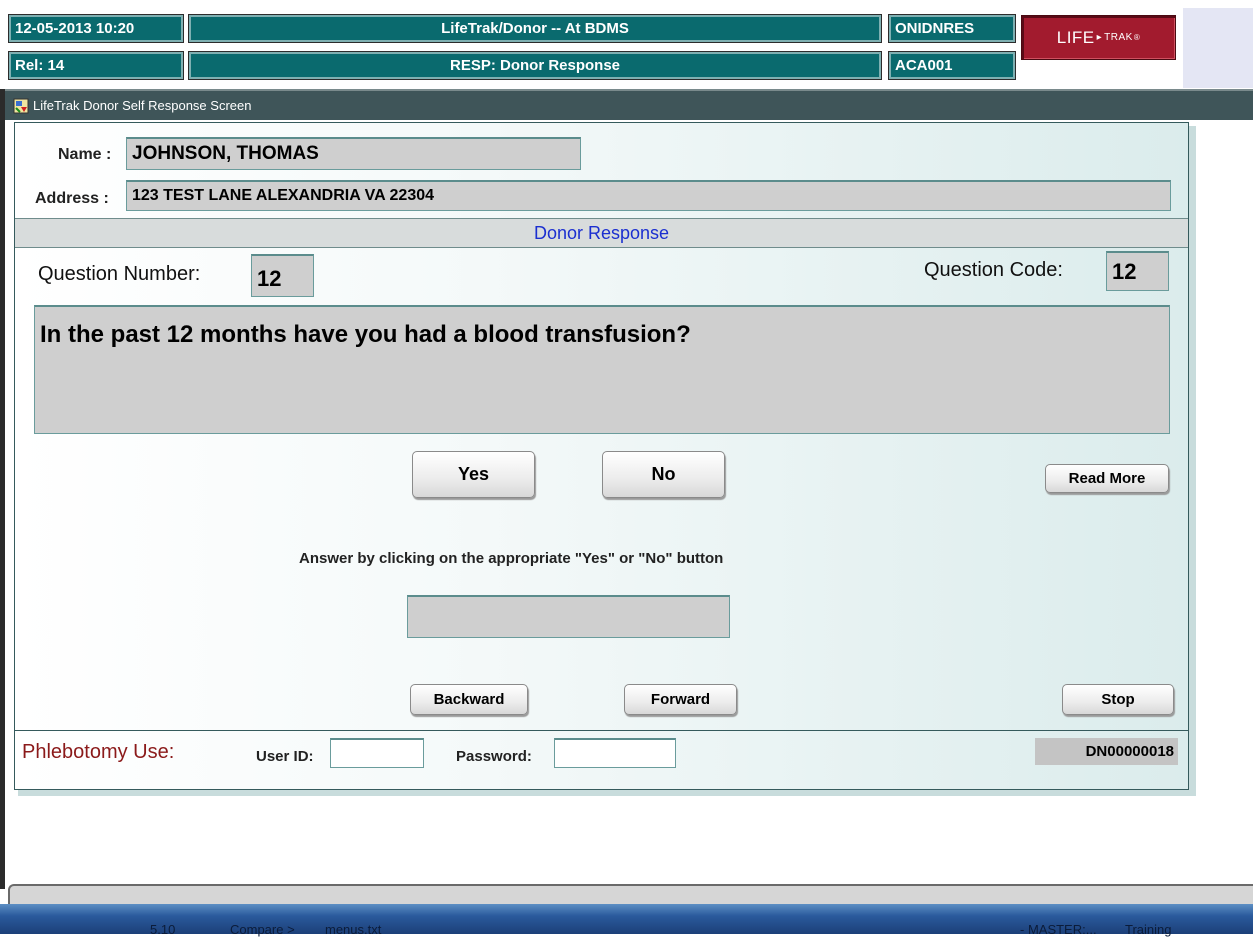 This screenshot has width=1253, height=937. Describe the element at coordinates (1075, 37) in the screenshot. I see `logo-main-text: LIFE` at that location.